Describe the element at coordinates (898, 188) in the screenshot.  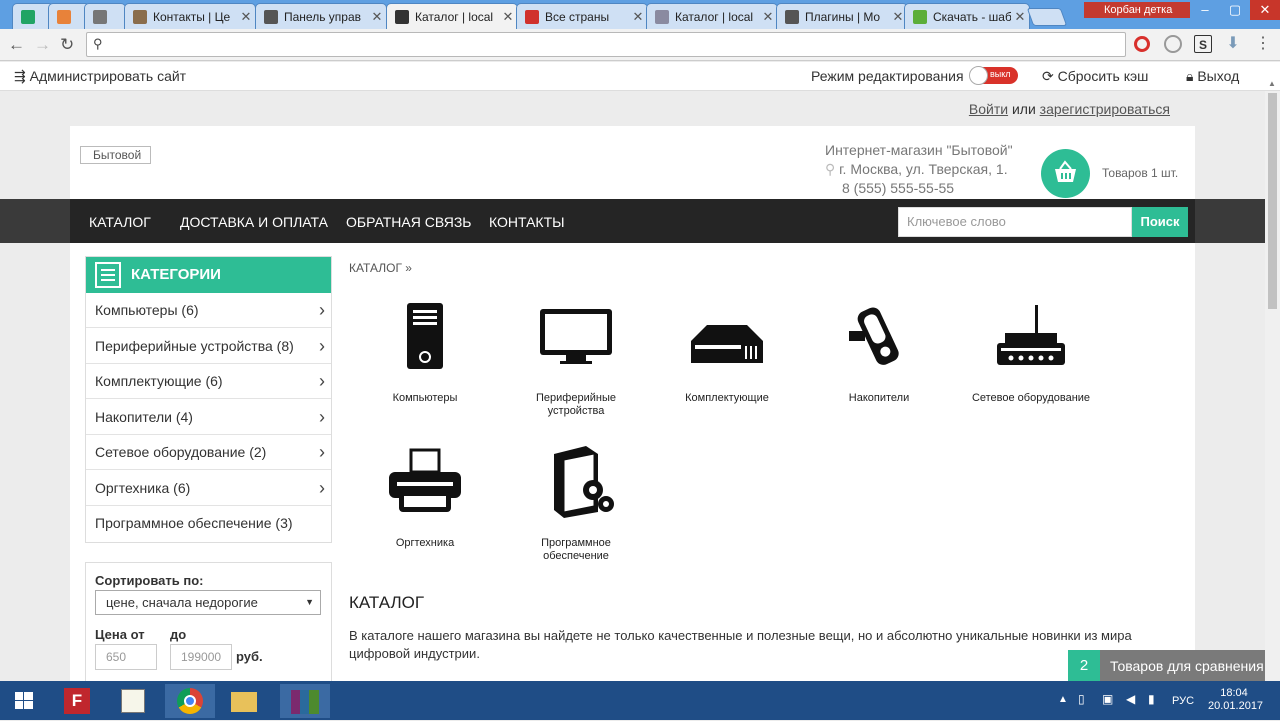
I see `shop-phone: 8 (555) 555-55-55` at that location.